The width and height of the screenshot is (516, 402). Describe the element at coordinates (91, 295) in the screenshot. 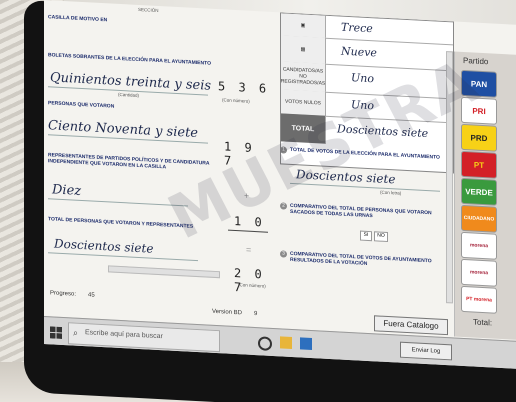

I see `progress-value: 45` at that location.